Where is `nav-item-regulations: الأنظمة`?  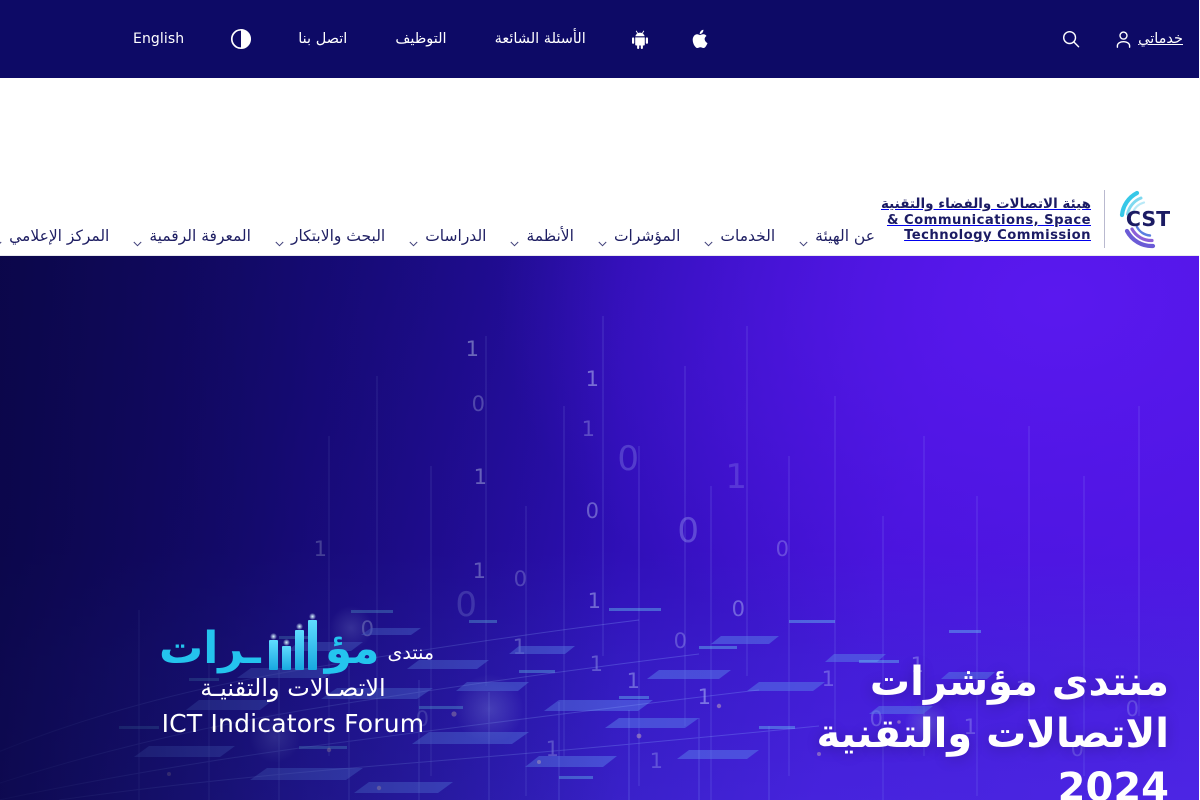 nav-item-regulations: الأنظمة is located at coordinates (542, 237).